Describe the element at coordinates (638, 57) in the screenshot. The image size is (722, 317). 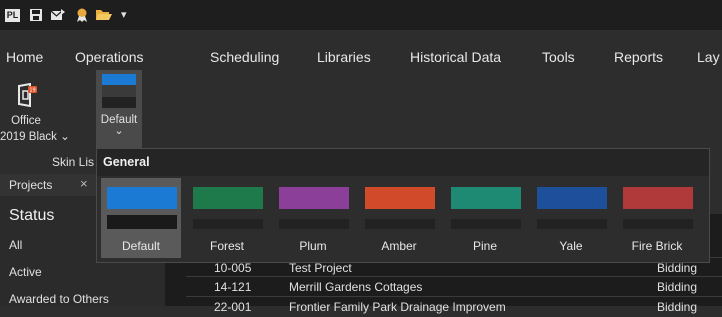
I see `menu-reports: Reports` at that location.